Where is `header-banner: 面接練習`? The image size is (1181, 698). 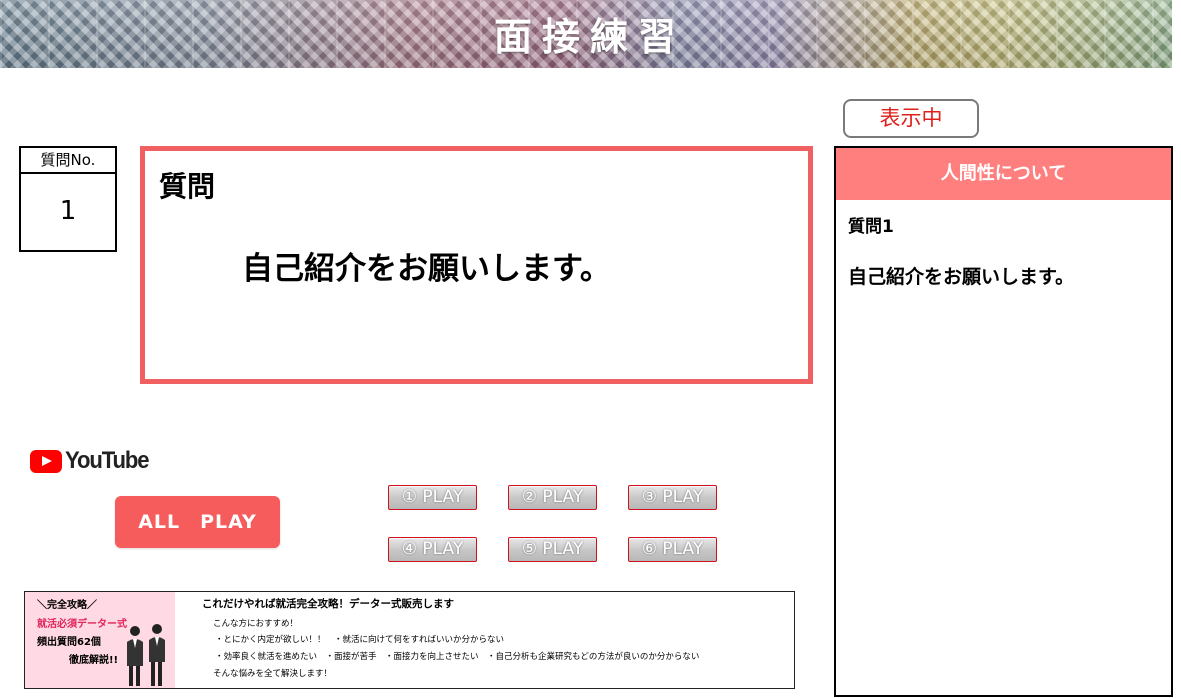
header-banner: 面接練習 is located at coordinates (586, 34).